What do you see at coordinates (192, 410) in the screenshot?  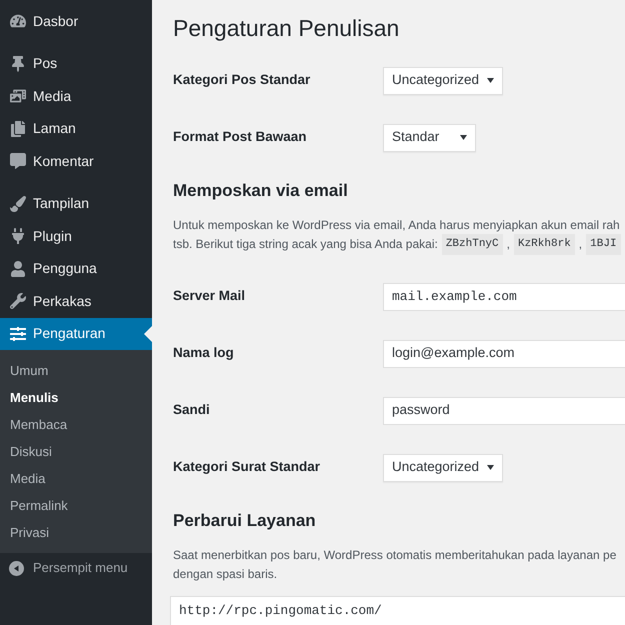 I see `field-label: Sandi` at bounding box center [192, 410].